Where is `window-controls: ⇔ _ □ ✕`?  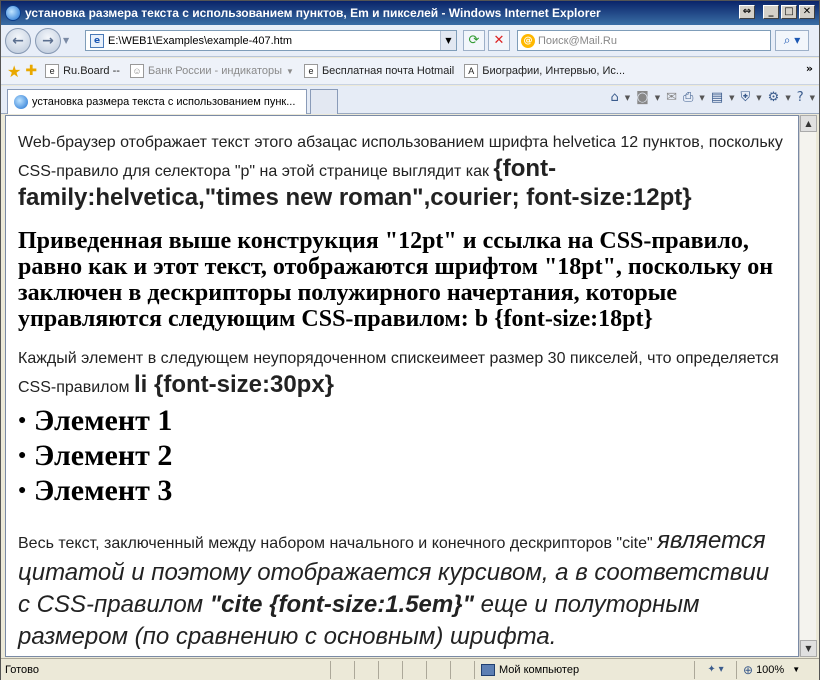
window-controls: ⇔ _ □ ✕ is located at coordinates (777, 12).